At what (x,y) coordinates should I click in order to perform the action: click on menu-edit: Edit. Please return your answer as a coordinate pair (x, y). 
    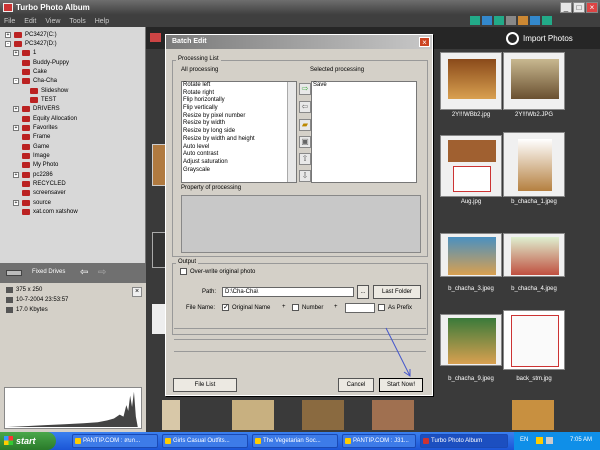
    Looking at the image, I should click on (30, 21).